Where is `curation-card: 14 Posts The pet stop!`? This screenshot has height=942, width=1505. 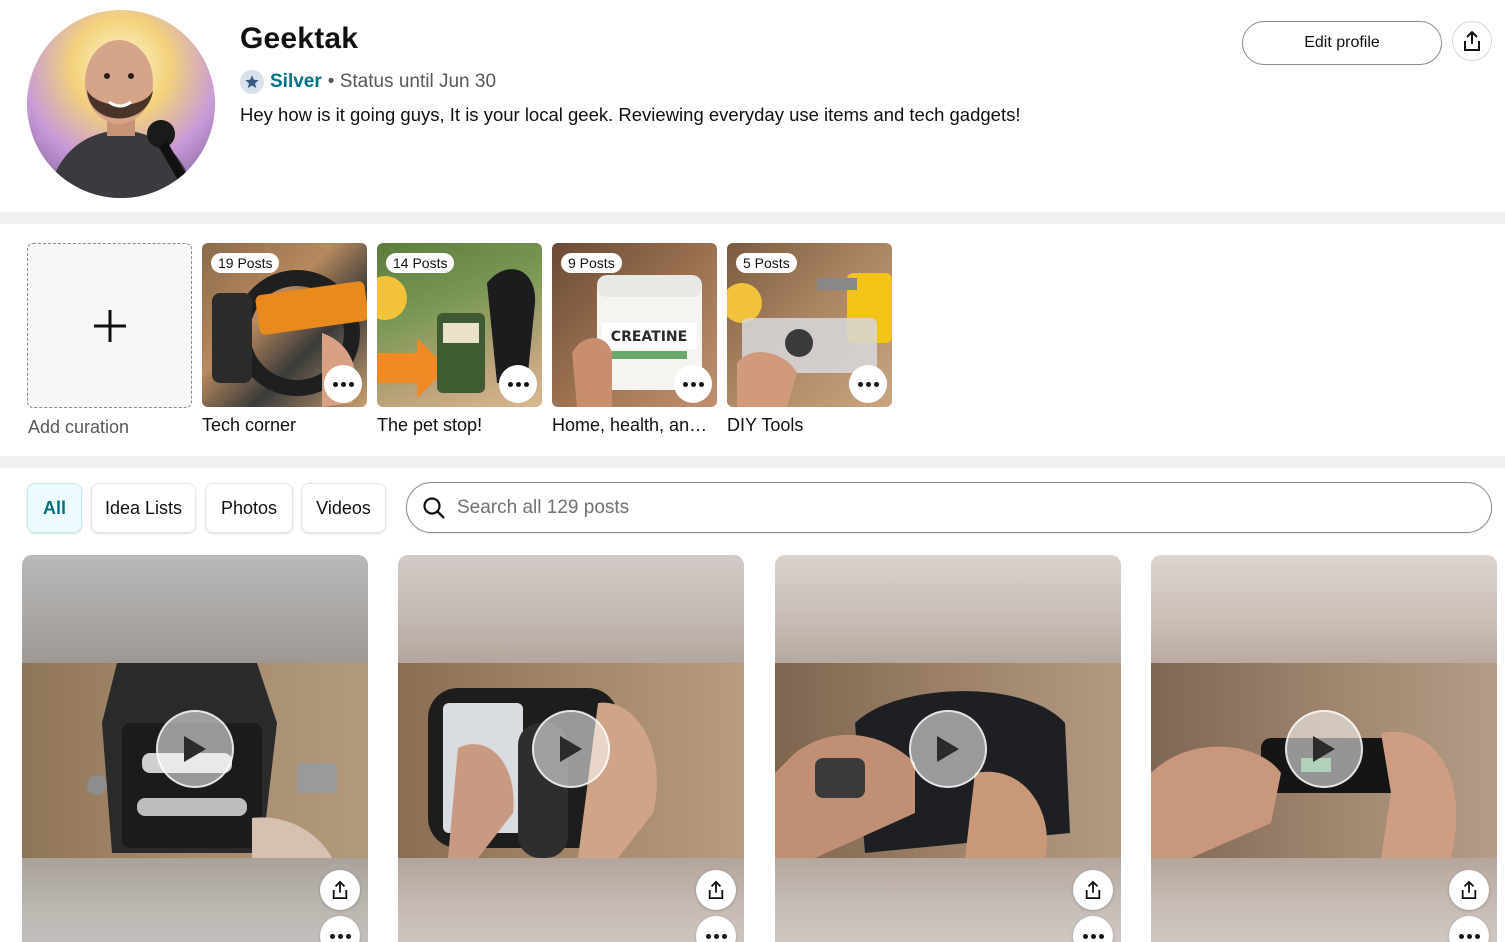 curation-card: 14 Posts The pet stop! is located at coordinates (459, 339).